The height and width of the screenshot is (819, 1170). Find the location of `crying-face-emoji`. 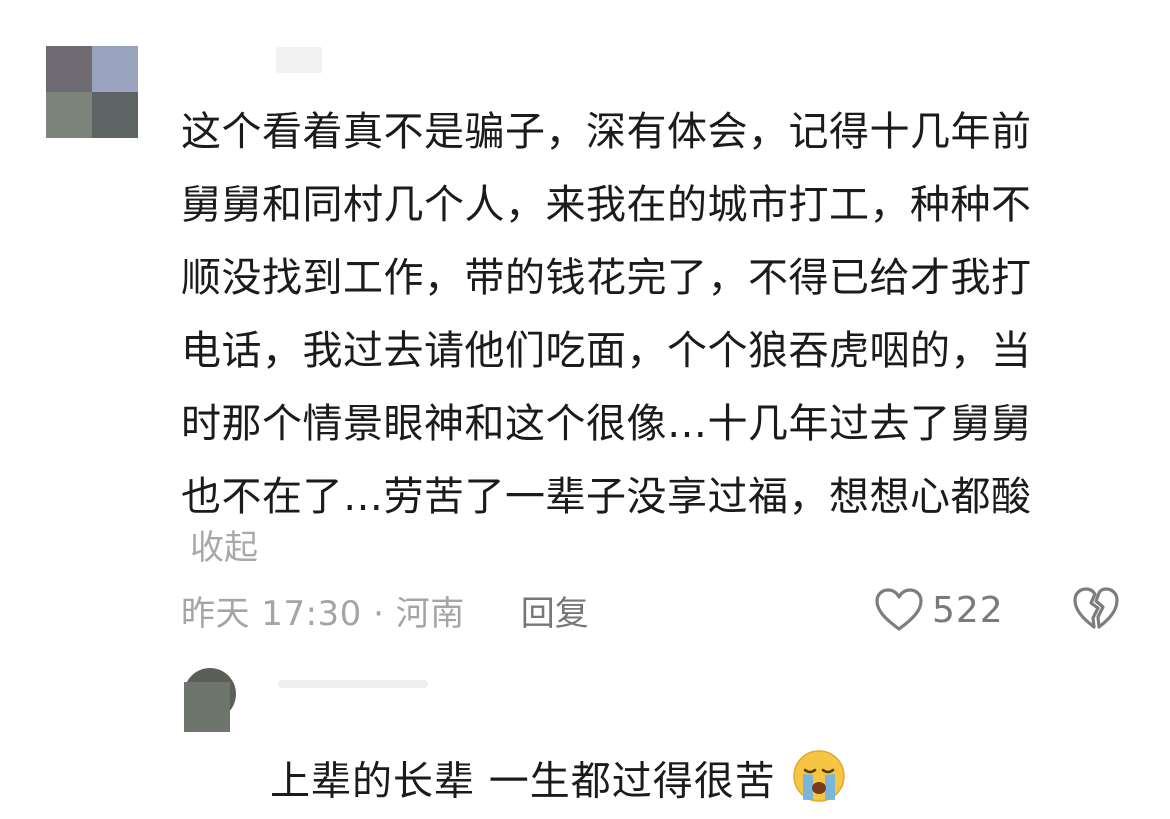

crying-face-emoji is located at coordinates (819, 783).